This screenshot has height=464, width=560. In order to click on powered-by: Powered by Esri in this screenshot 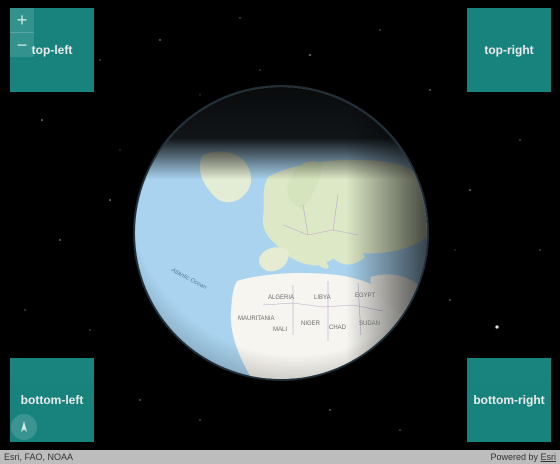, I will do `click(523, 457)`.